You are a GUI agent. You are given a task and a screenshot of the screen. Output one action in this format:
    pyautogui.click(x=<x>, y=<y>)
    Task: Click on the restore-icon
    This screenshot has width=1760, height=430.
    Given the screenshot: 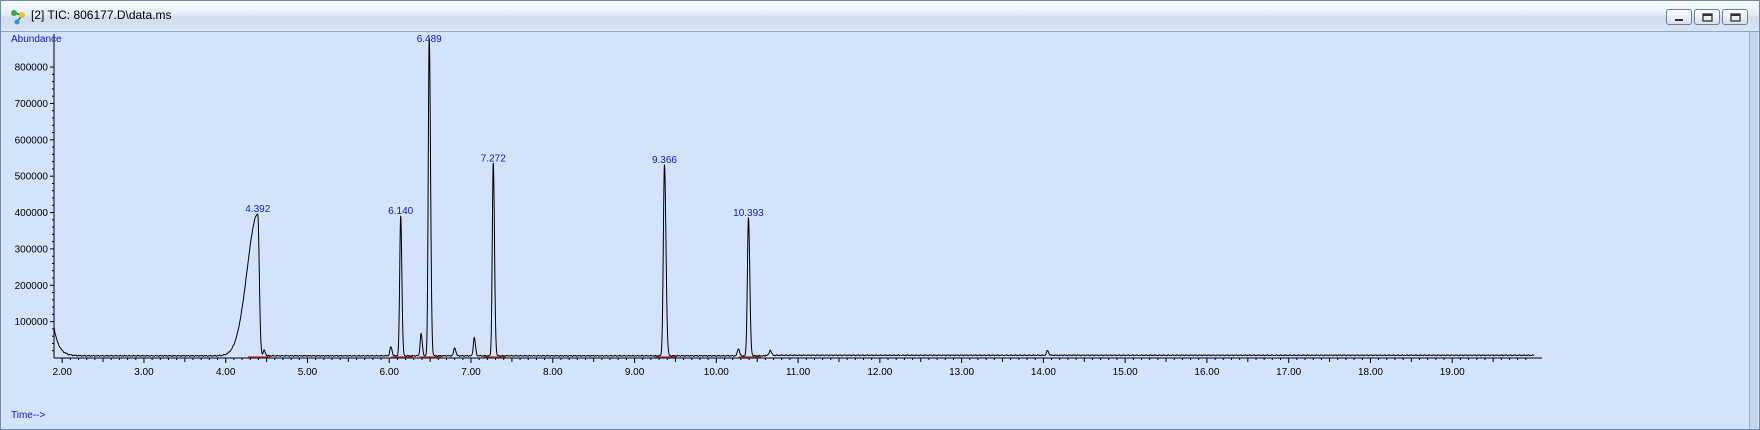 What is the action you would take?
    pyautogui.click(x=1707, y=17)
    